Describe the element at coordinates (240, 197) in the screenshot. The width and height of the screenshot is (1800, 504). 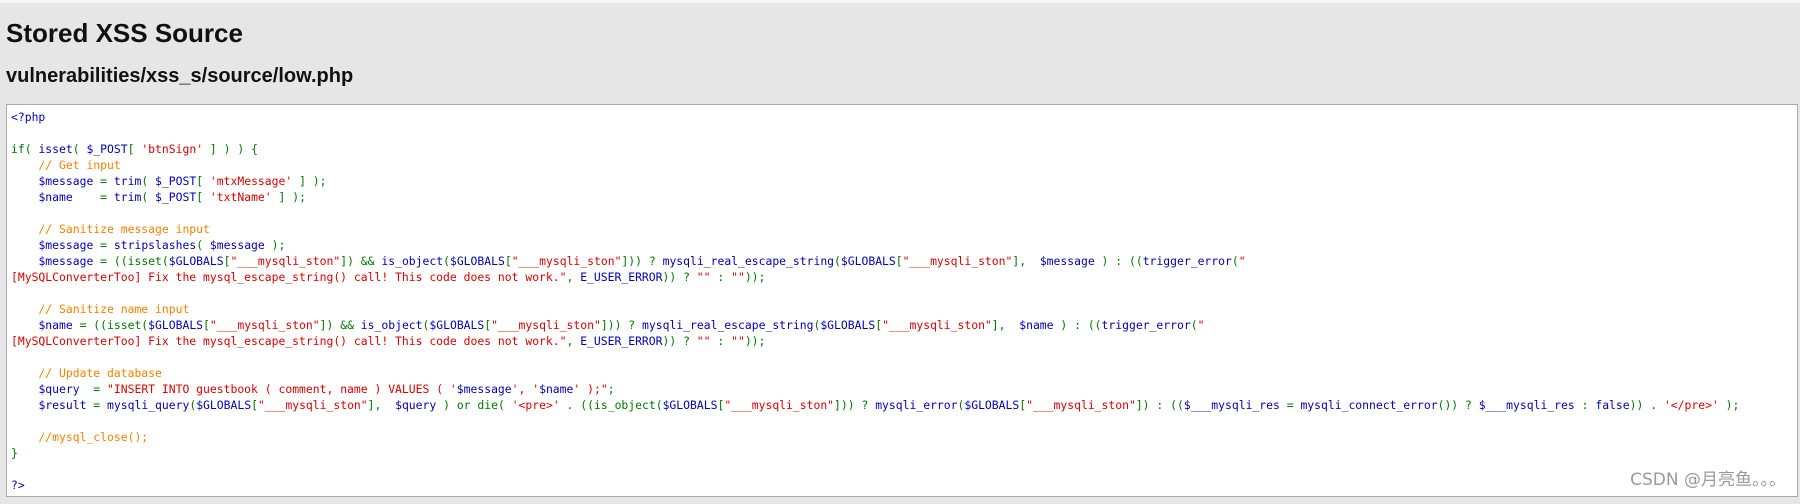
I see `code-token-string: 'txtName'` at that location.